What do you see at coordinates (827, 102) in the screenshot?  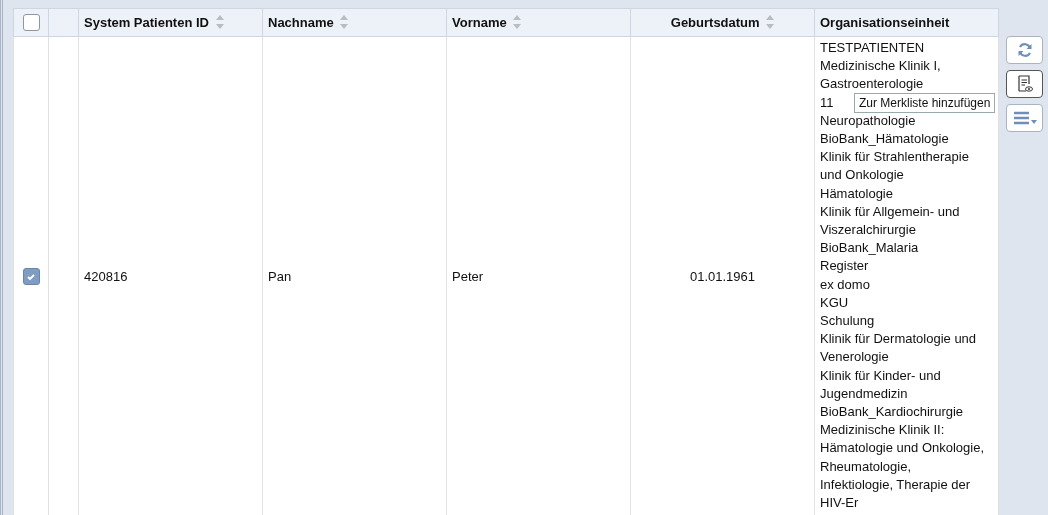 I see `org-unit: 11` at bounding box center [827, 102].